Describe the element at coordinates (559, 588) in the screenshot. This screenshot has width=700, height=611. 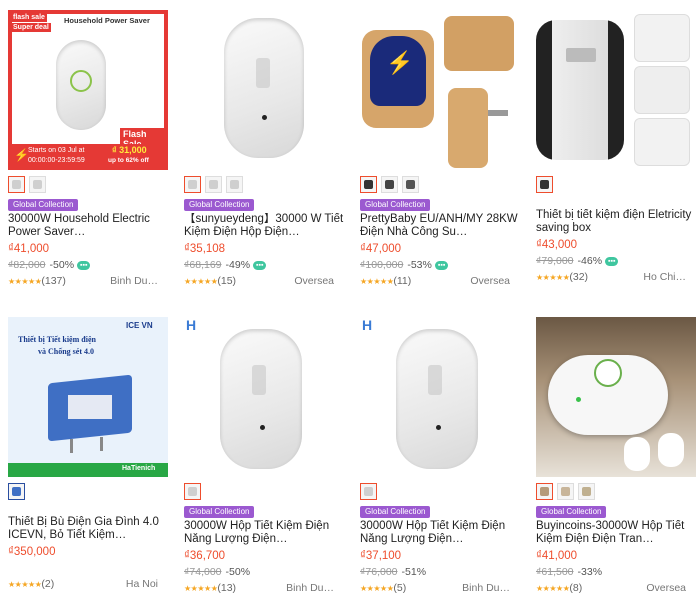
I see `rating-stars: ★★★★★(8)` at that location.